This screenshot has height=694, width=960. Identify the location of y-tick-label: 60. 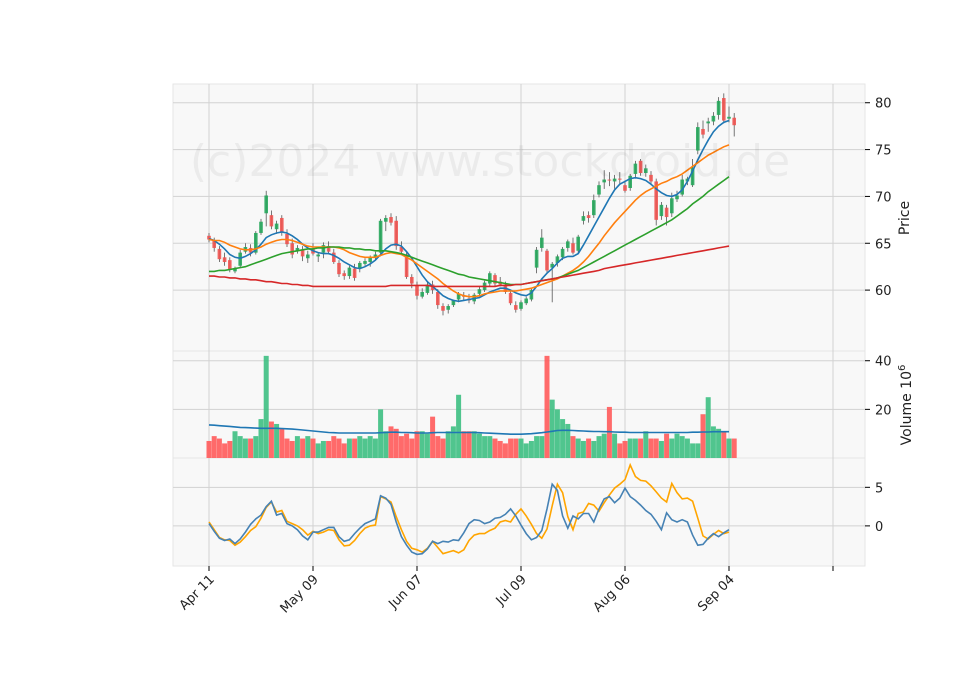
(883, 291).